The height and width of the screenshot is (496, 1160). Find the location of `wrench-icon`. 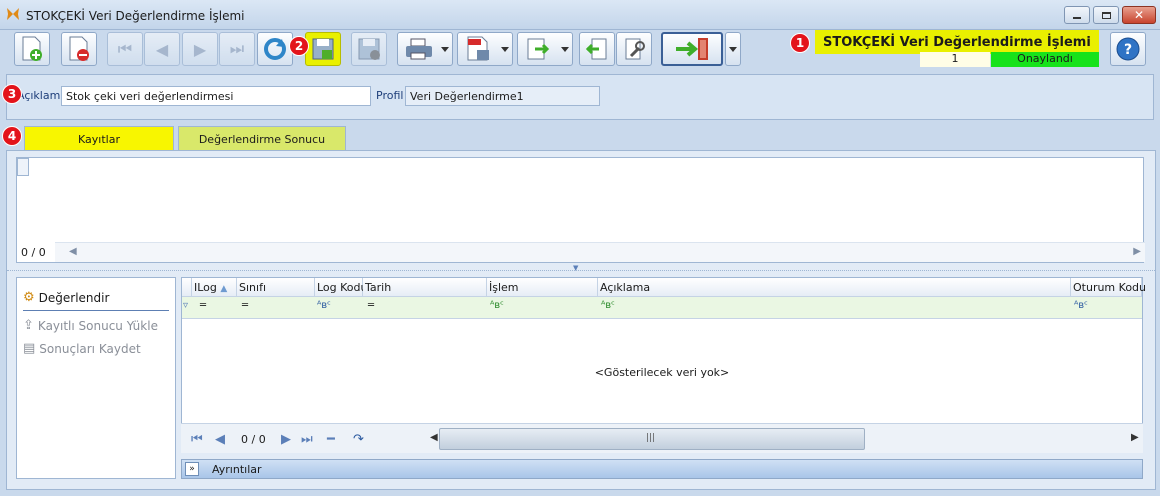

wrench-icon is located at coordinates (635, 49).